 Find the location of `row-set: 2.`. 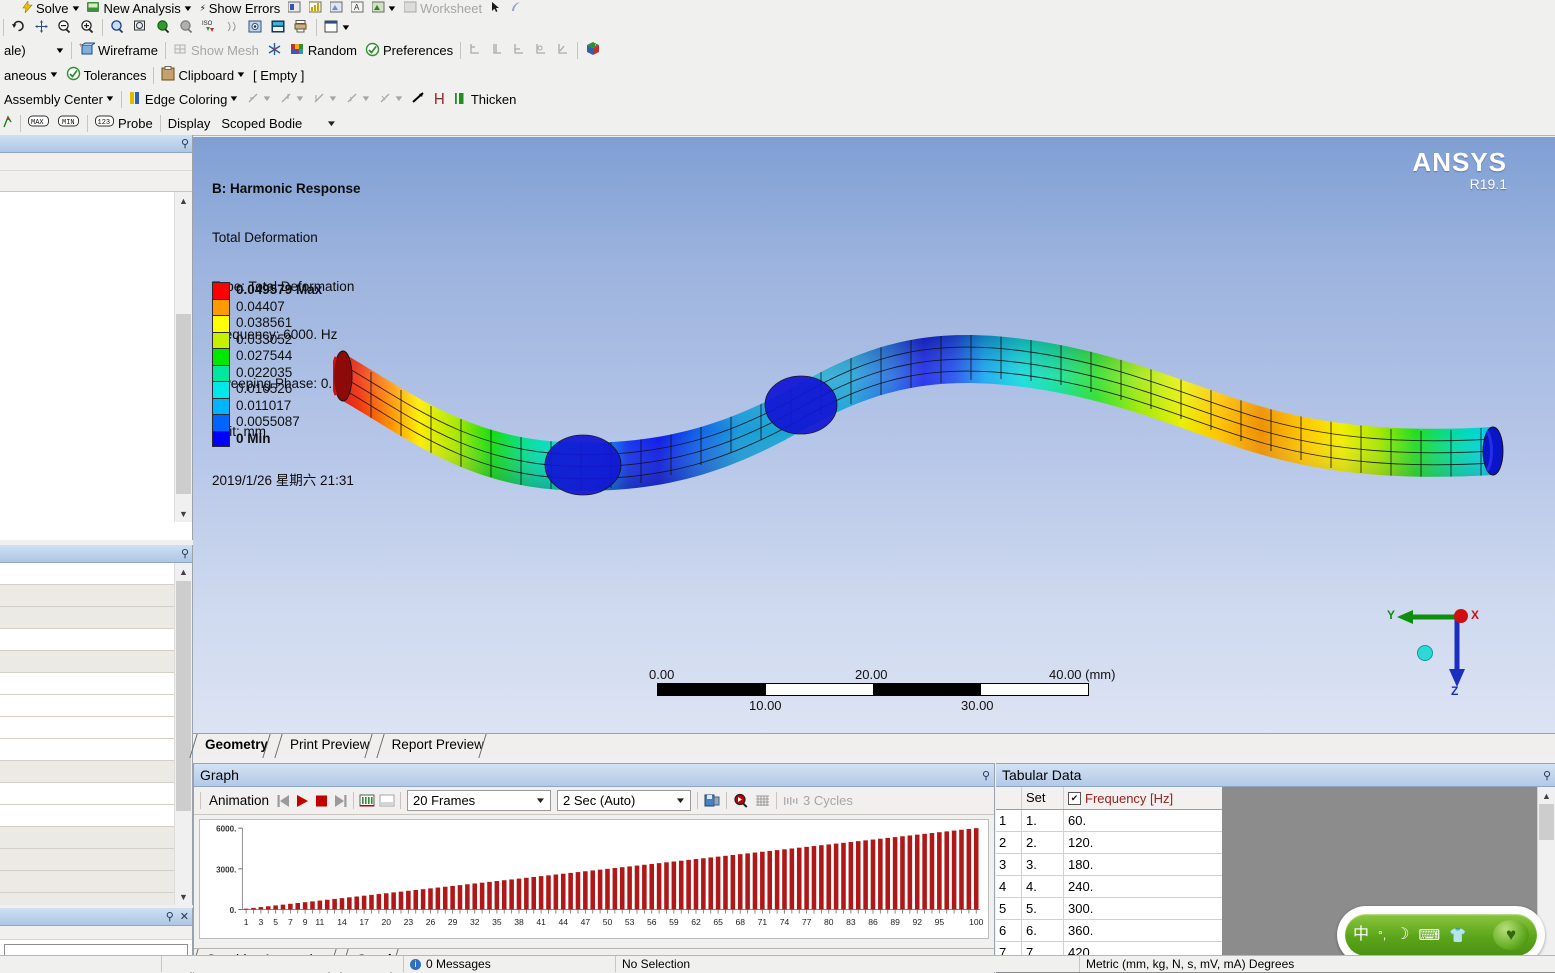

row-set: 2. is located at coordinates (1043, 842).